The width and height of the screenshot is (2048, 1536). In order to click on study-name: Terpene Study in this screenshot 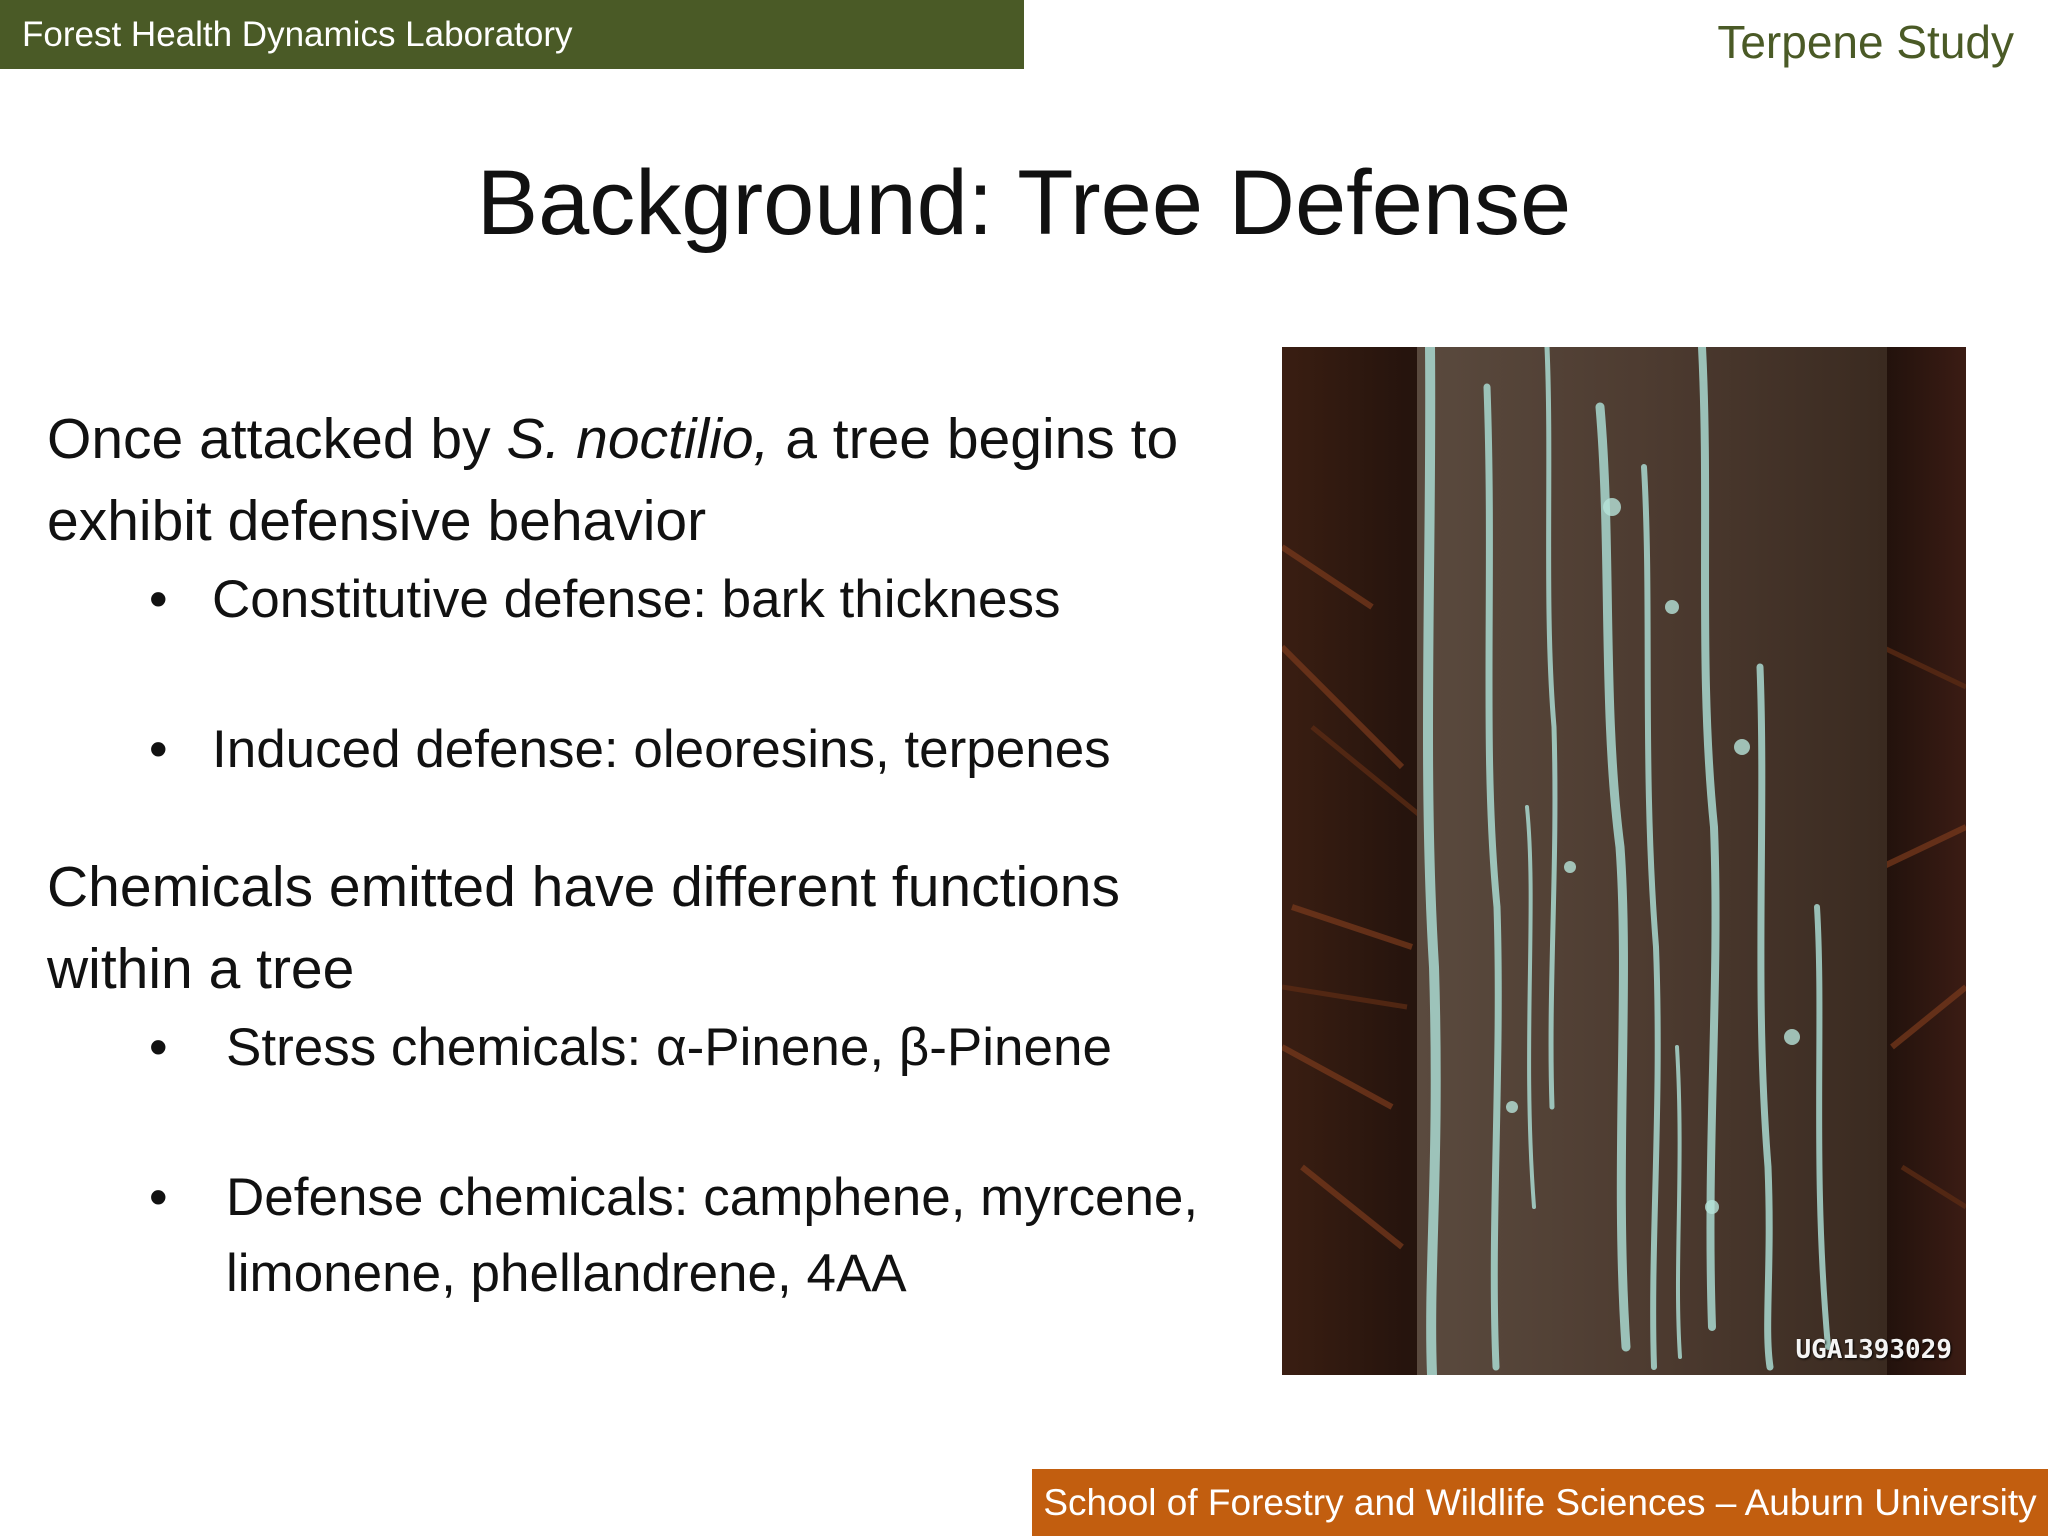, I will do `click(1865, 42)`.